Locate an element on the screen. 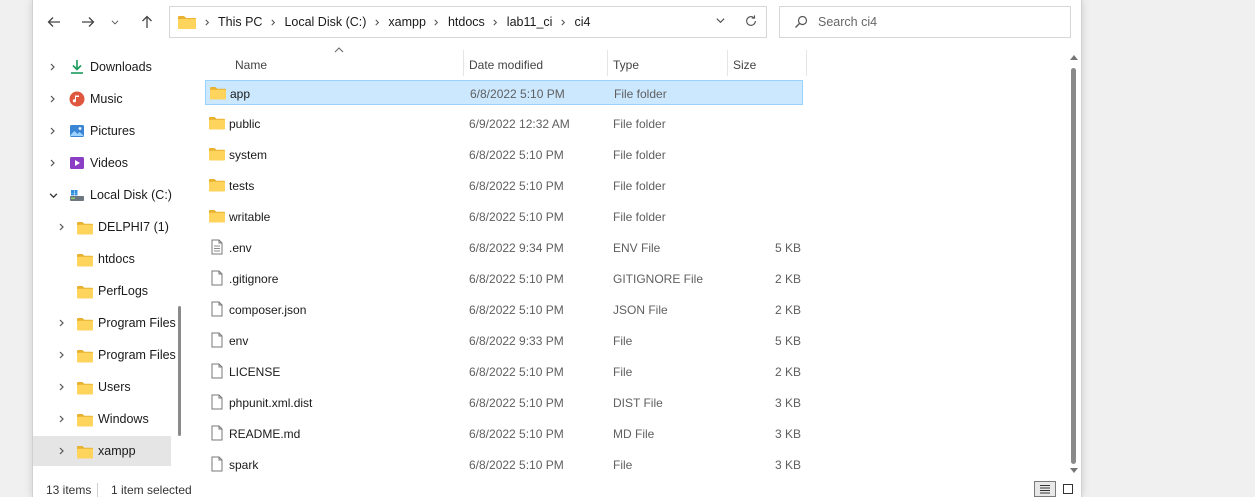  sidebar-item-videos: Videos is located at coordinates (102, 163).